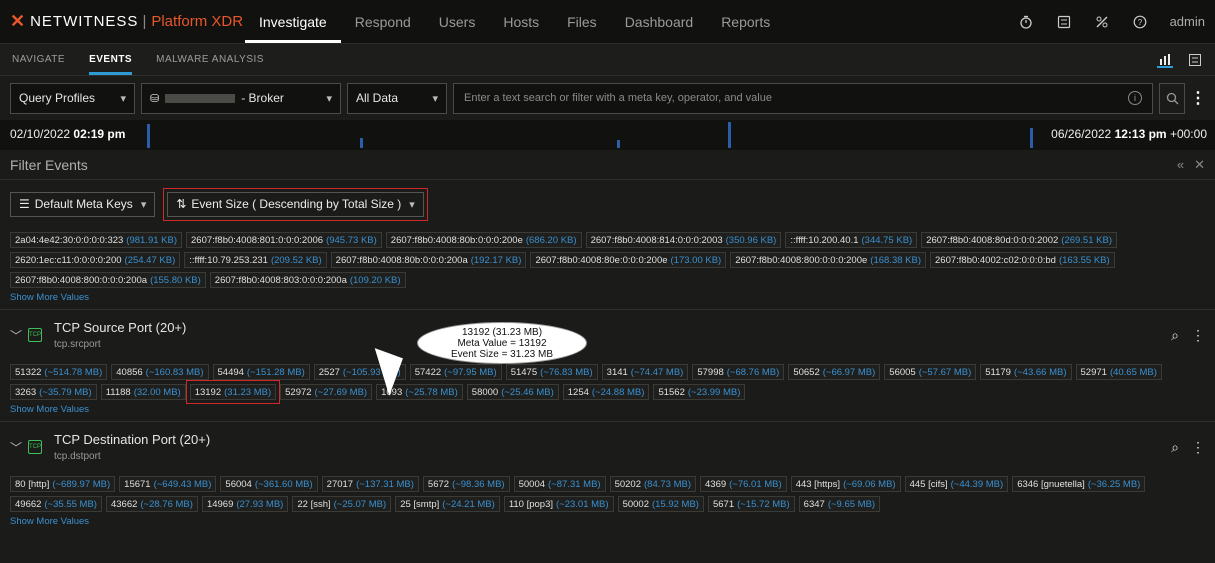 The height and width of the screenshot is (563, 1215). What do you see at coordinates (466, 484) in the screenshot?
I see `meta-value-chip: 5672 (~98.36 MB)` at bounding box center [466, 484].